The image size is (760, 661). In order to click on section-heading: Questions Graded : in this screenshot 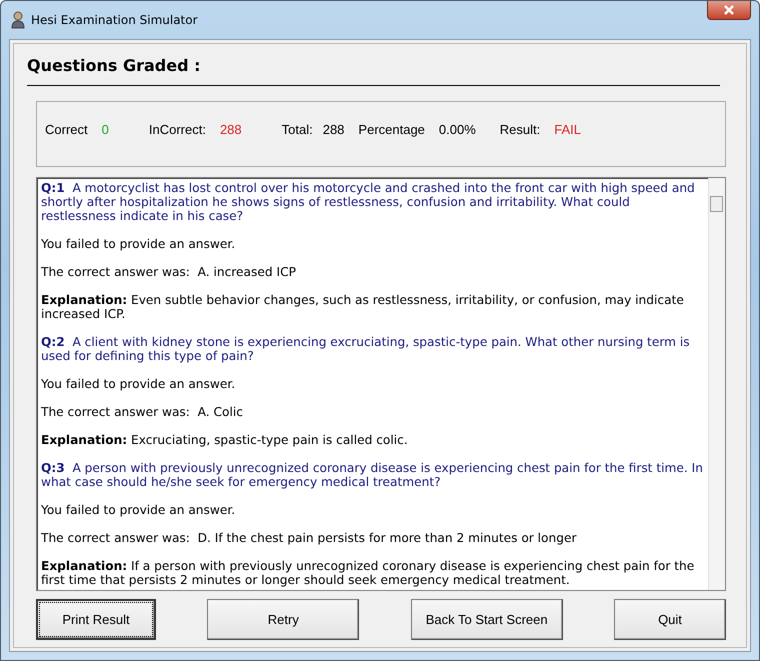, I will do `click(373, 69)`.